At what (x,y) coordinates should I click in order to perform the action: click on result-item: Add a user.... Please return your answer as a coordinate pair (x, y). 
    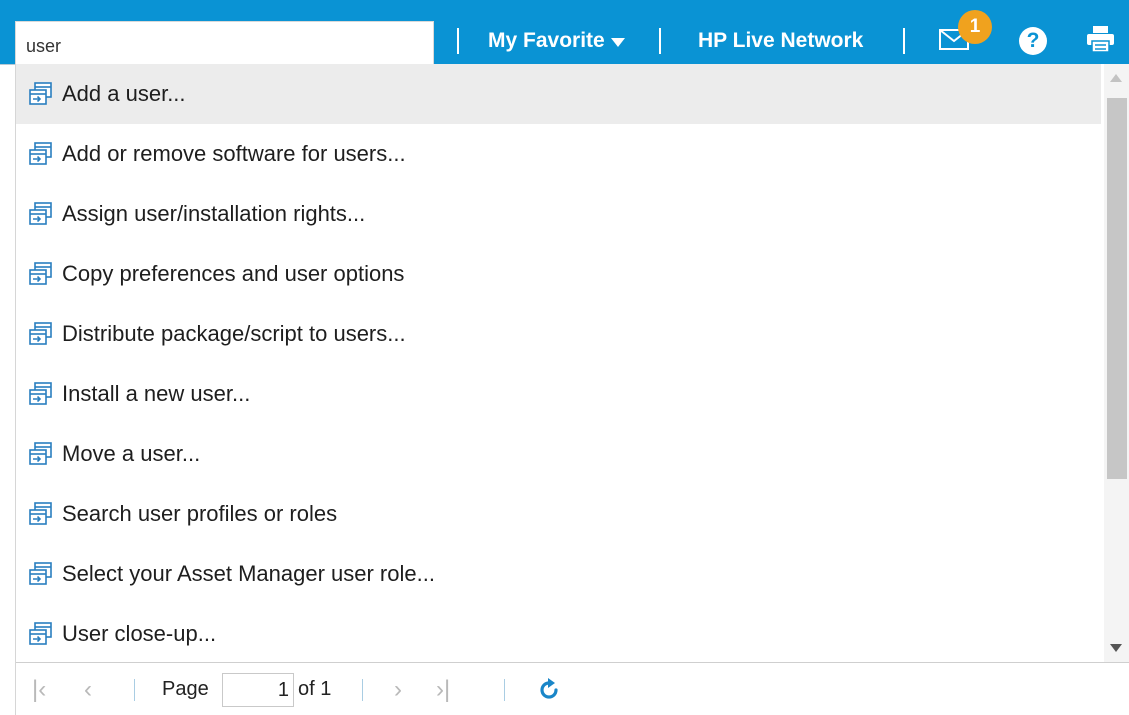
    Looking at the image, I should click on (558, 94).